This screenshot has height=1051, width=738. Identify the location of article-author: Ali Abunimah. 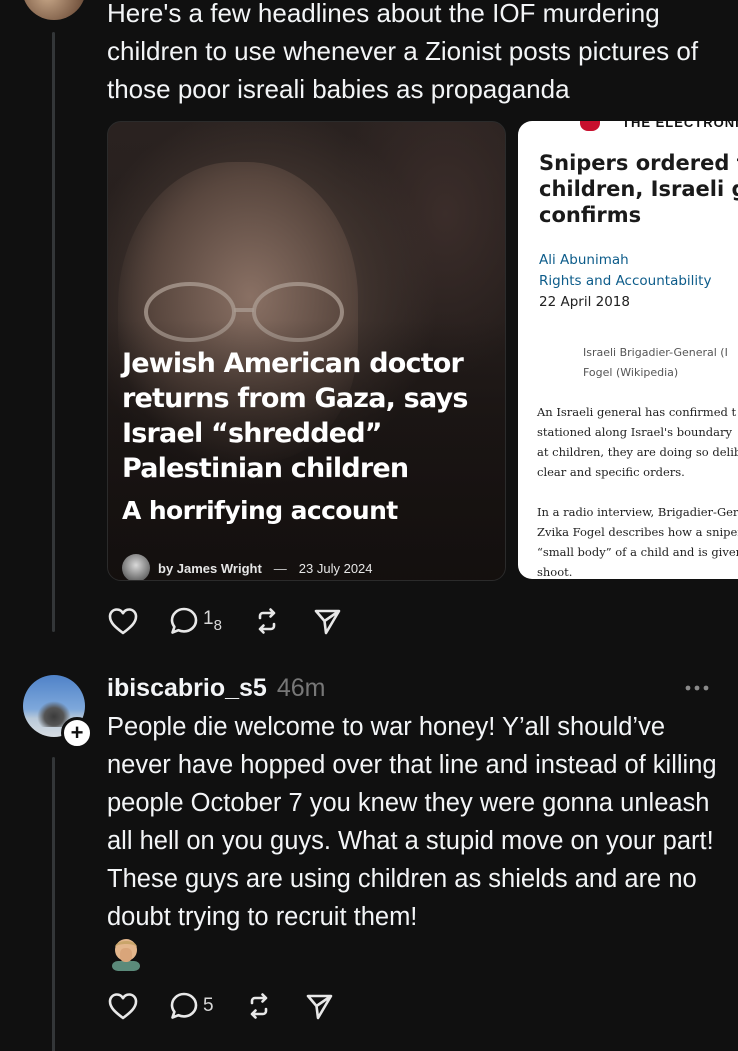
(584, 260).